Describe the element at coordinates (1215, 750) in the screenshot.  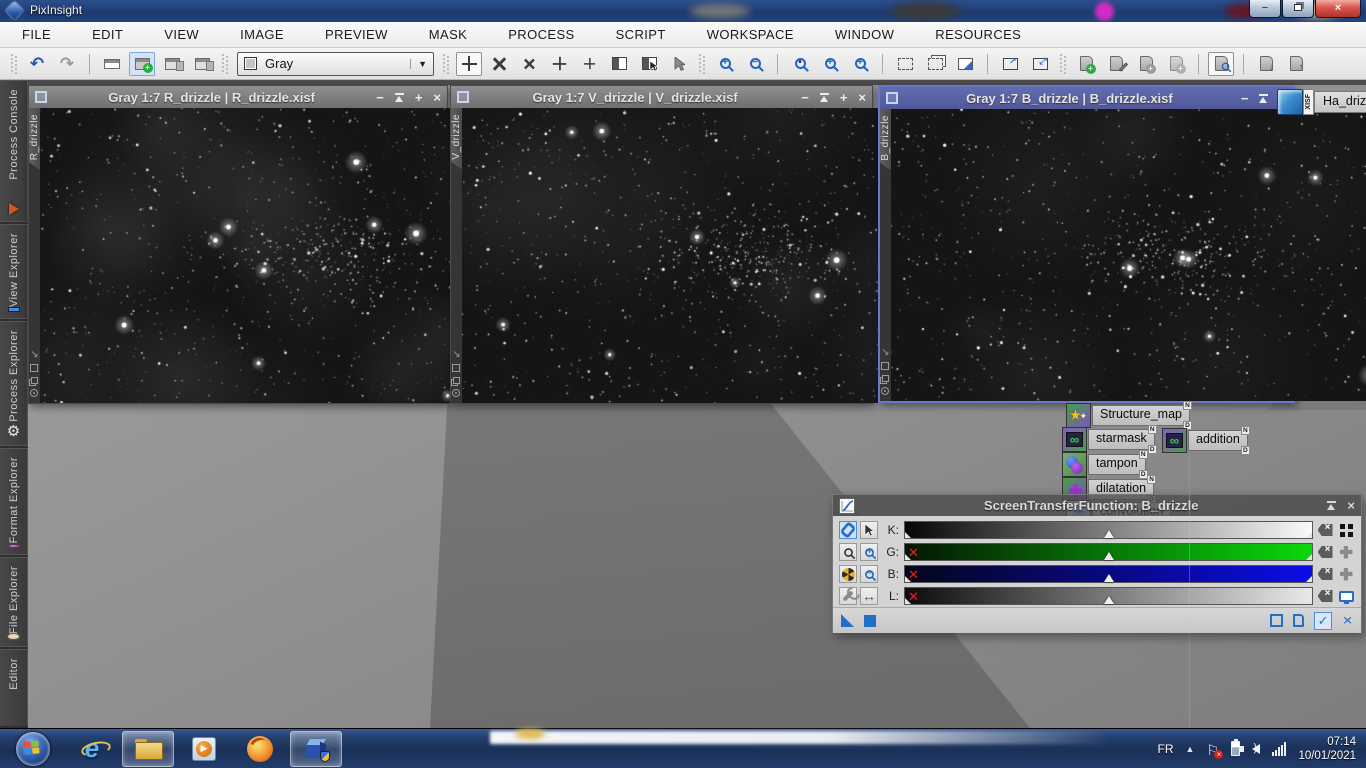
I see `action-center-icon` at that location.